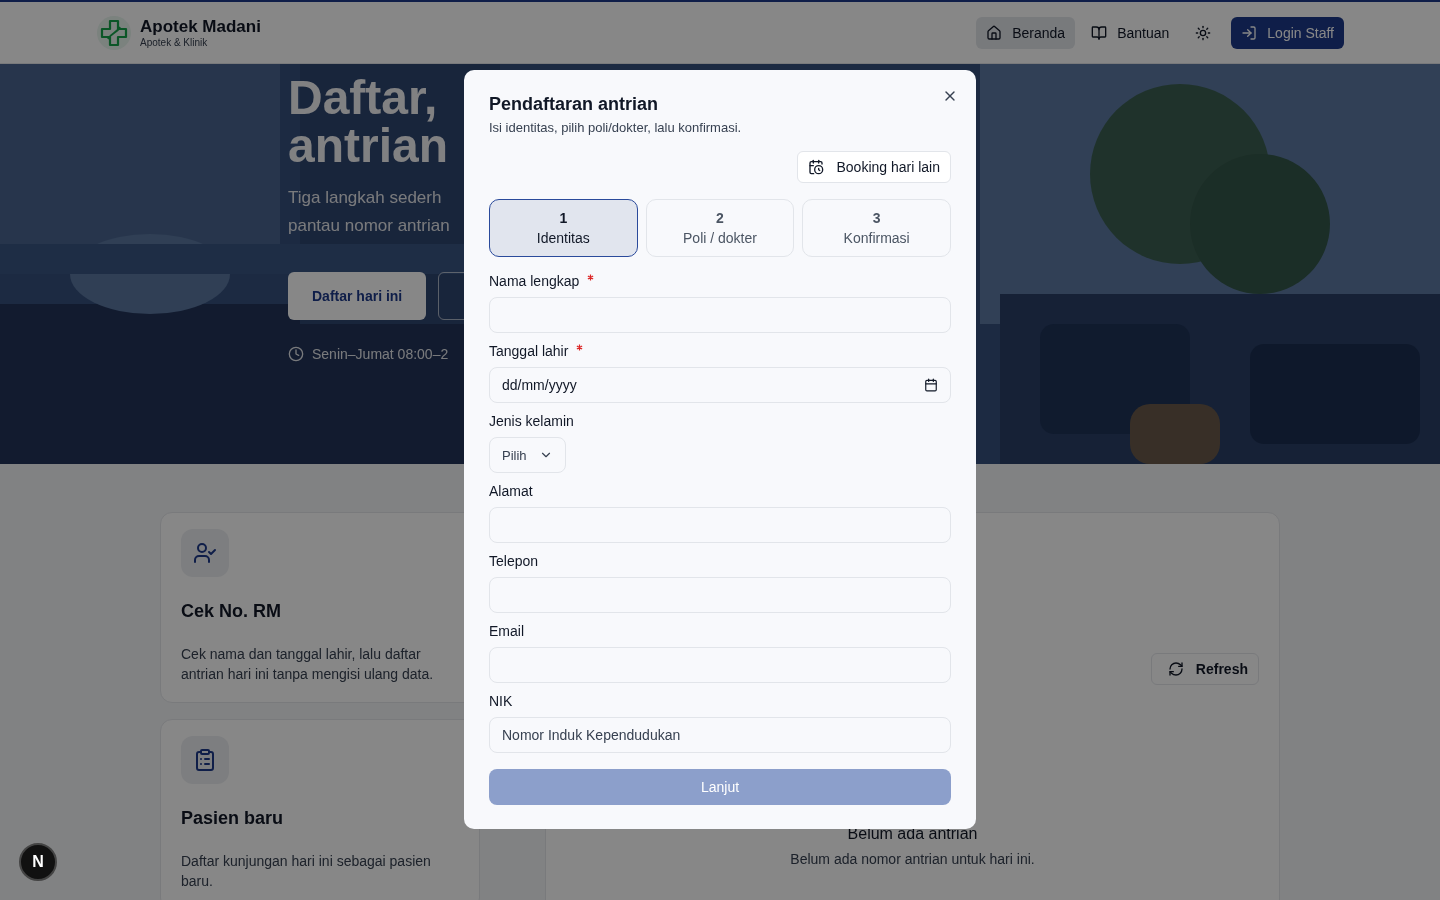  Describe the element at coordinates (527, 455) in the screenshot. I see `select-field: Pilih` at that location.